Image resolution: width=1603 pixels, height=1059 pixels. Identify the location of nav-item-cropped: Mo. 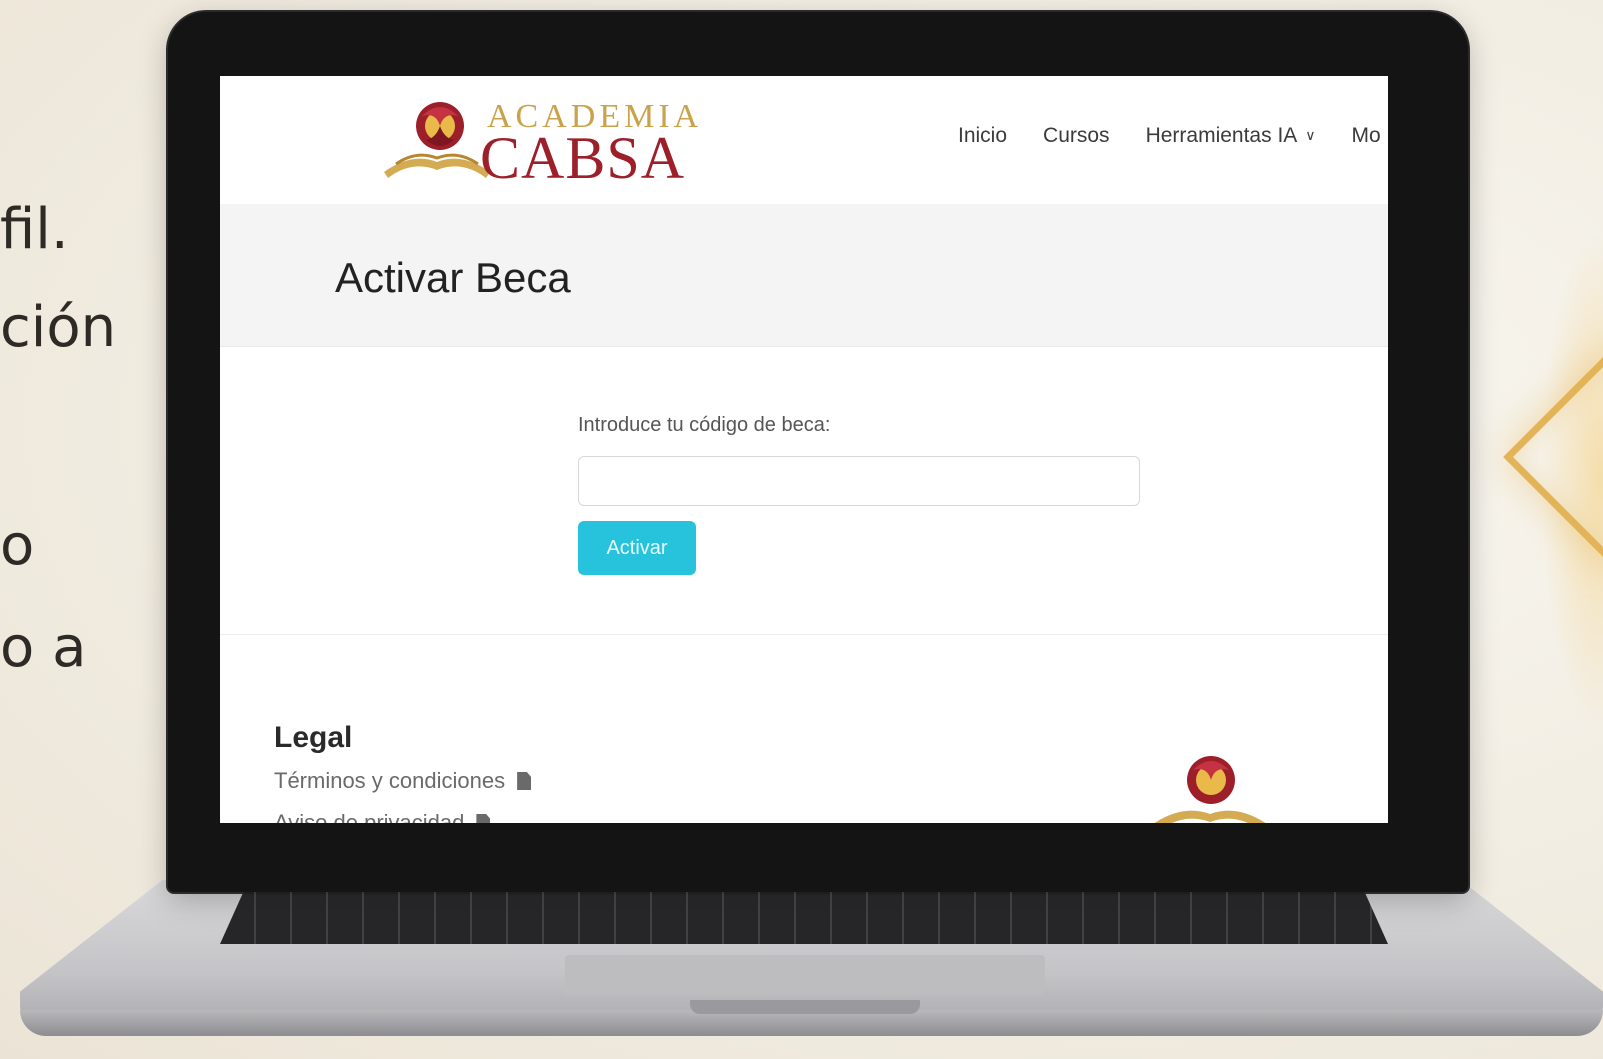
(1366, 136).